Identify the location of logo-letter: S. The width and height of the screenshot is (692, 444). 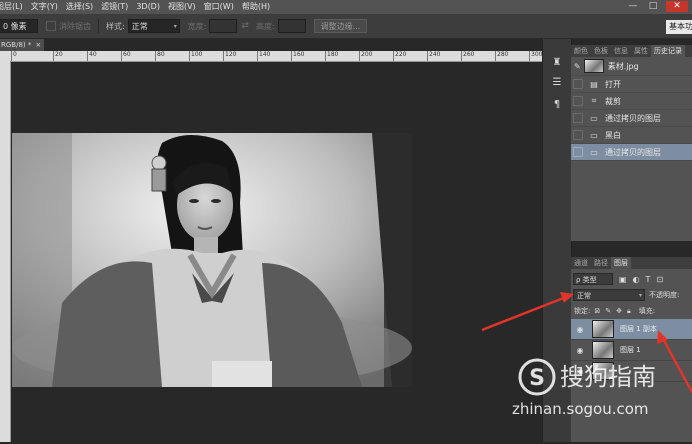
(537, 378).